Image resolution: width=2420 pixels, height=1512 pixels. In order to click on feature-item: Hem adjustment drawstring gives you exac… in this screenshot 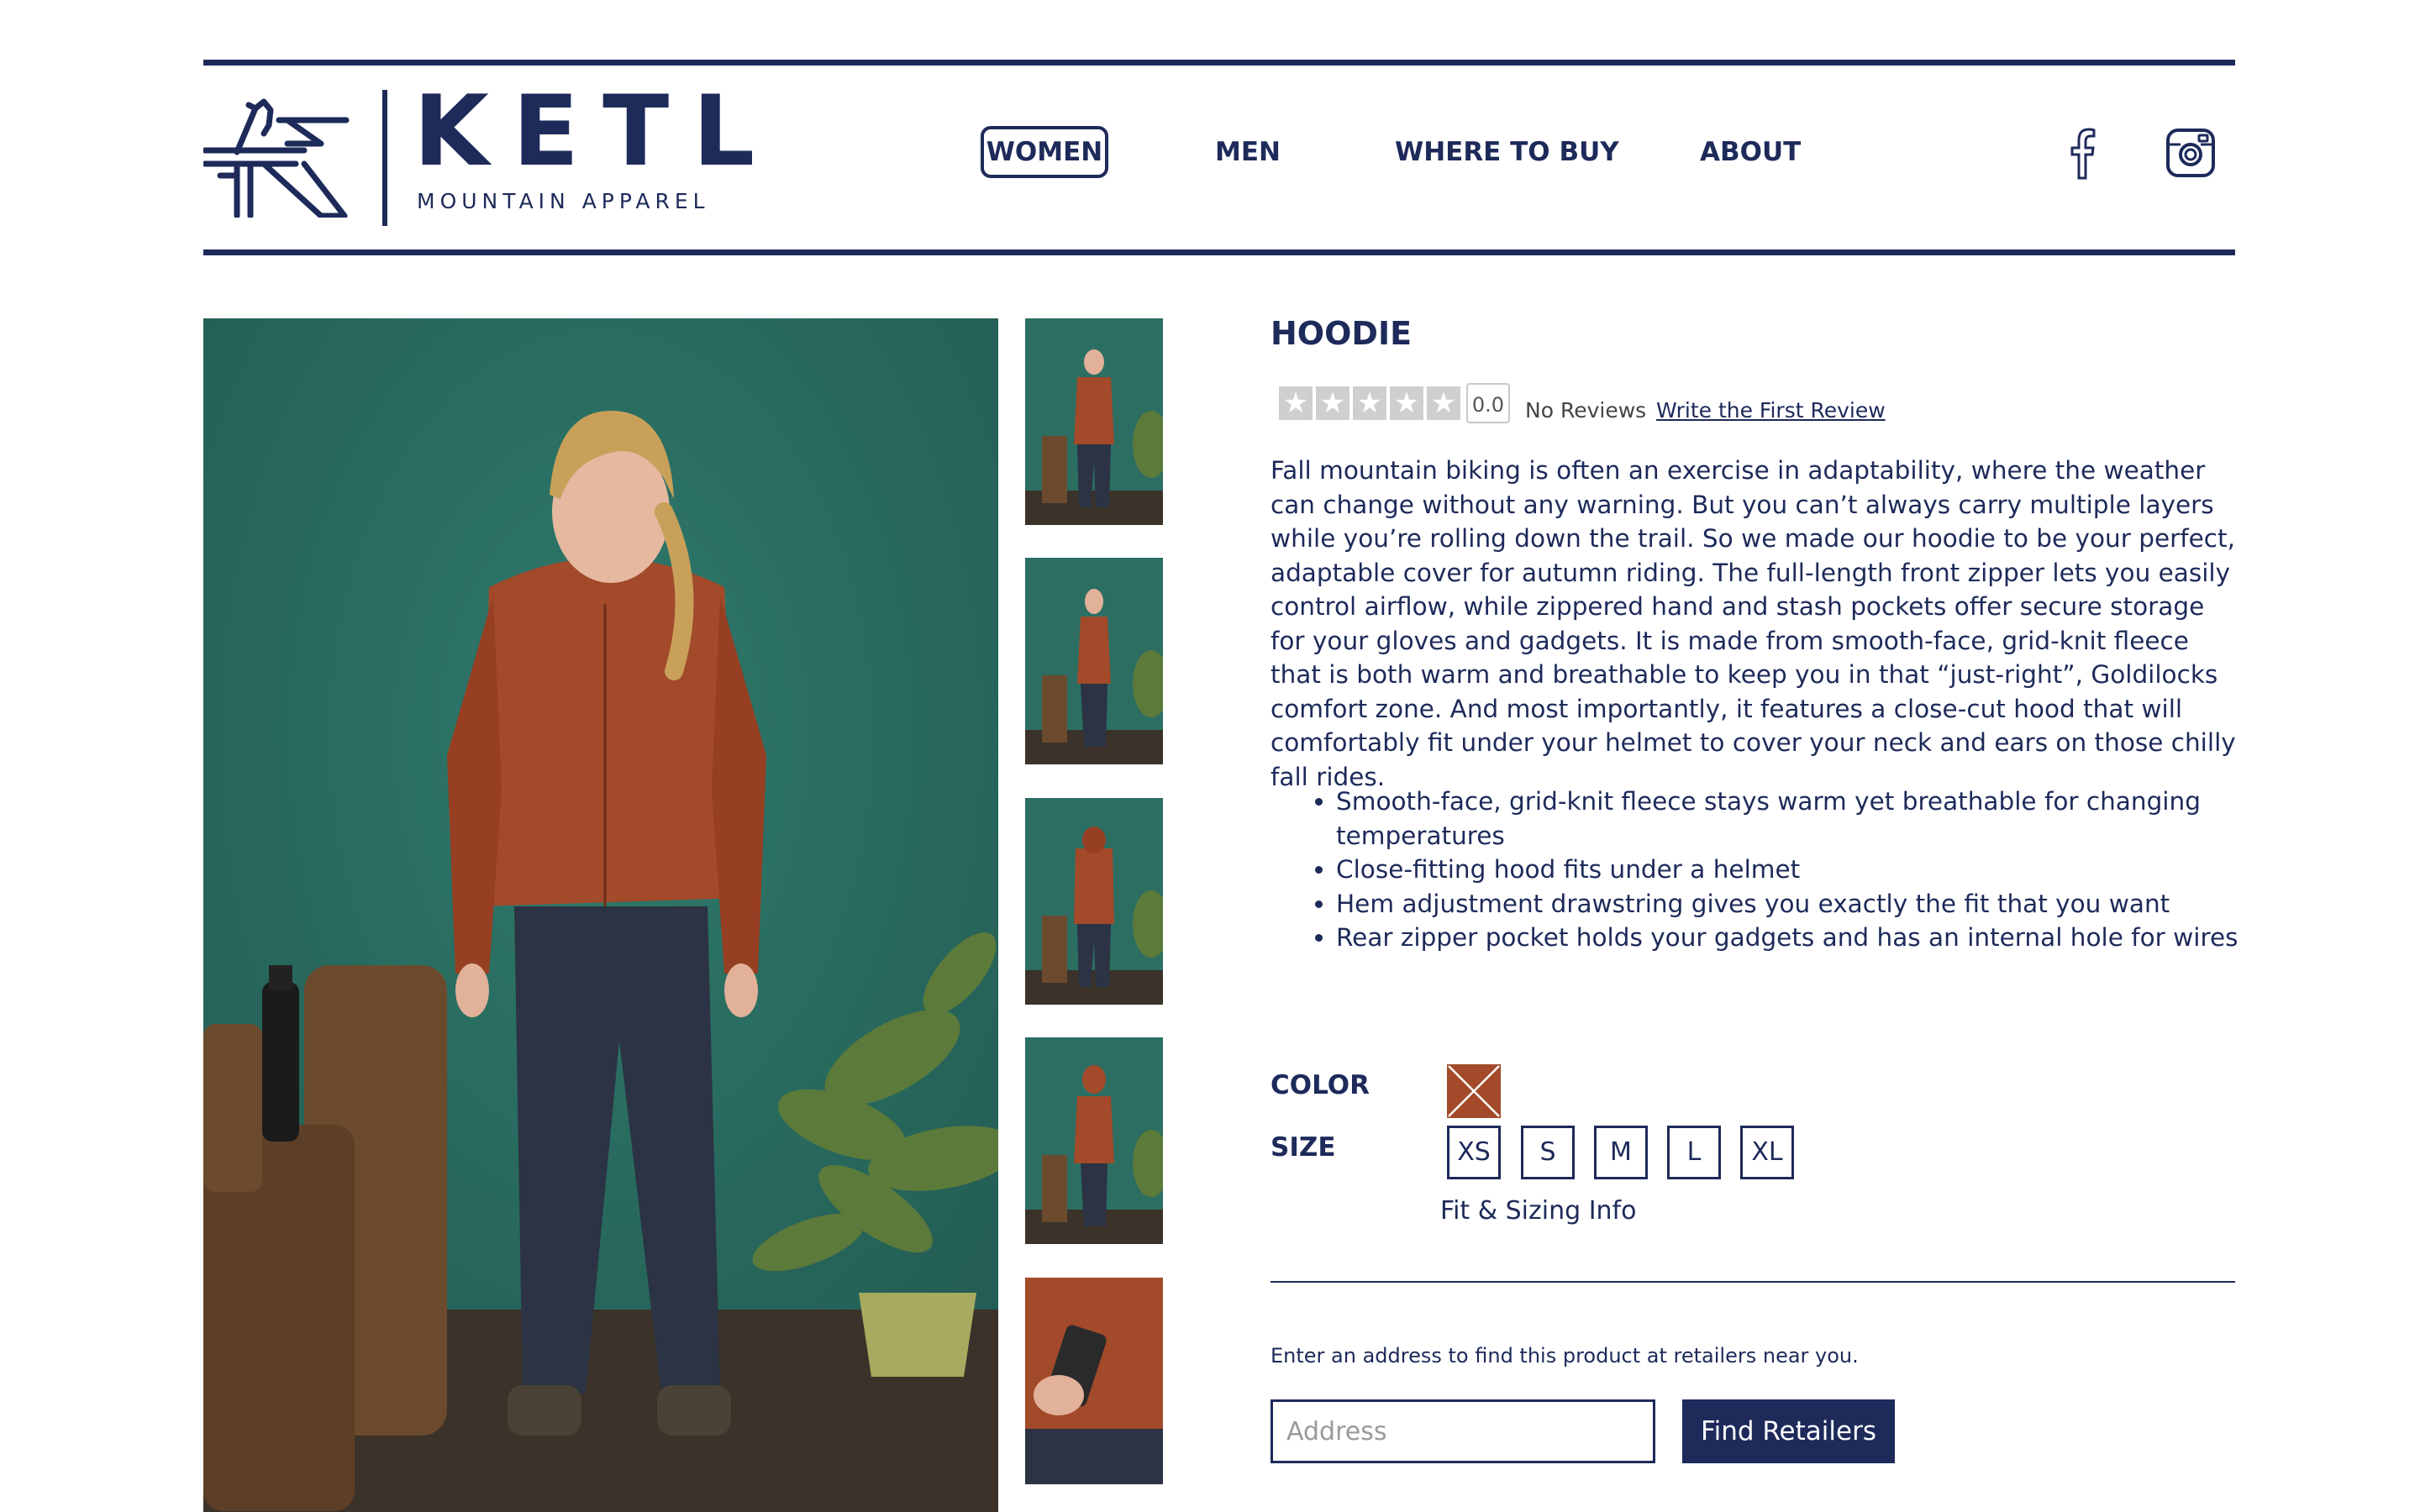, I will do `click(1802, 904)`.